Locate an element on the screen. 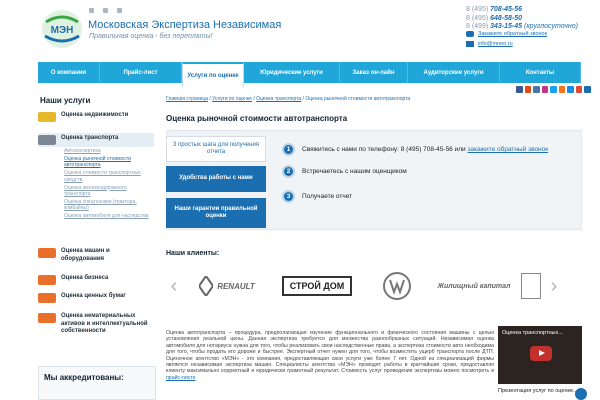  nav-item: Прайс-лист is located at coordinates (141, 72).